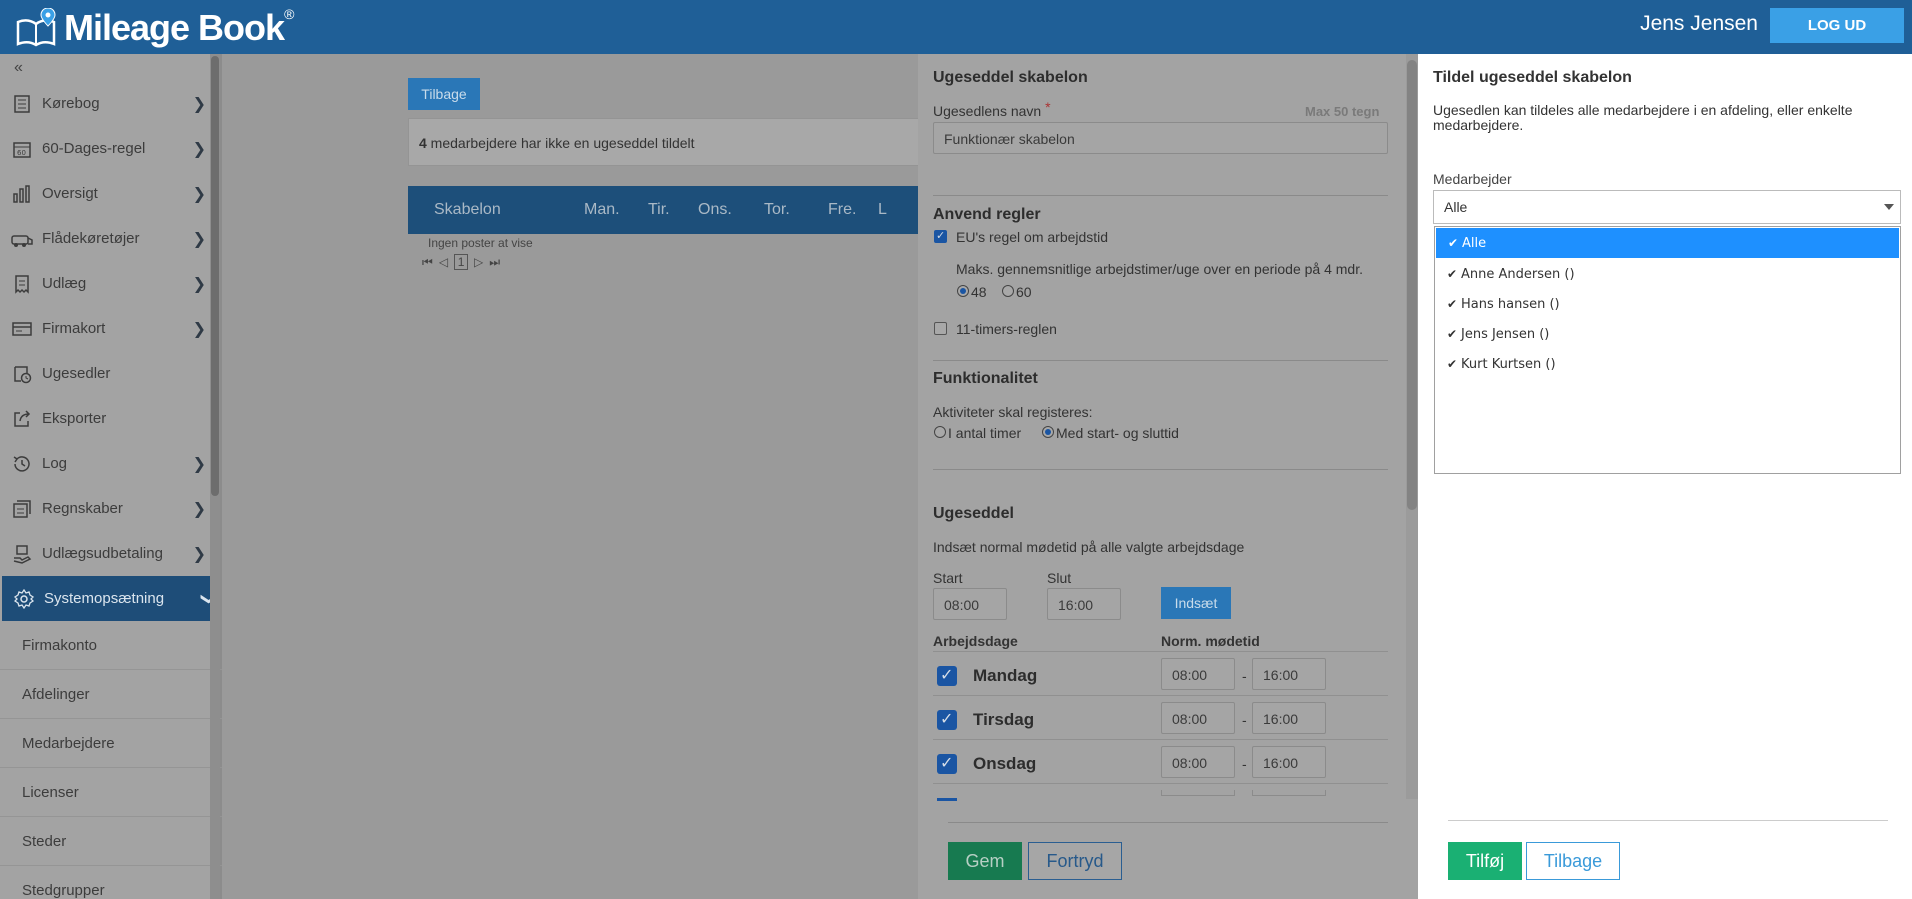  Describe the element at coordinates (494, 262) in the screenshot. I see `last-page-icon: ⏭` at that location.